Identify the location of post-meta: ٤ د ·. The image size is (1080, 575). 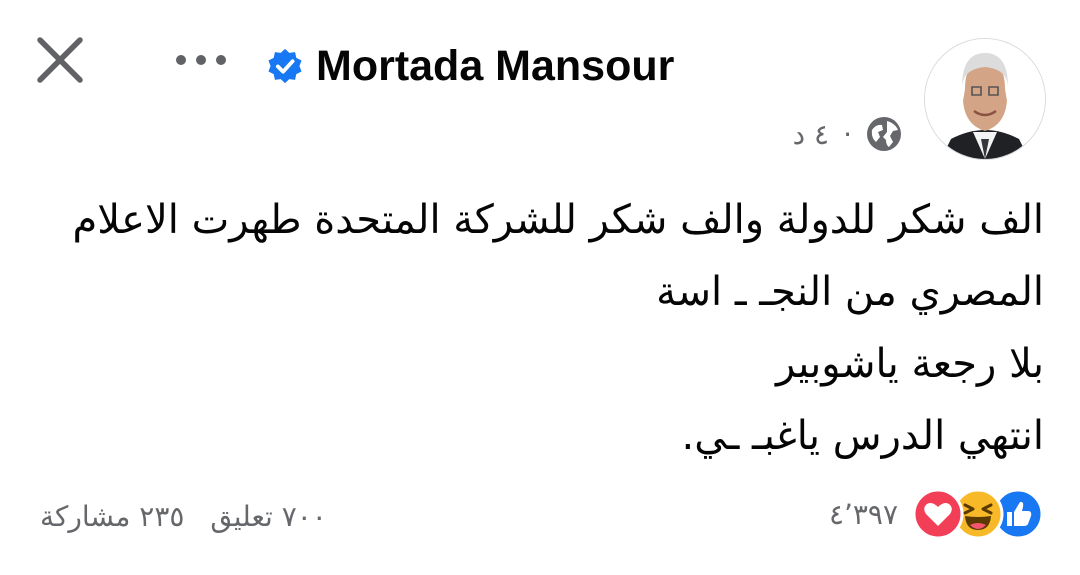
(847, 134).